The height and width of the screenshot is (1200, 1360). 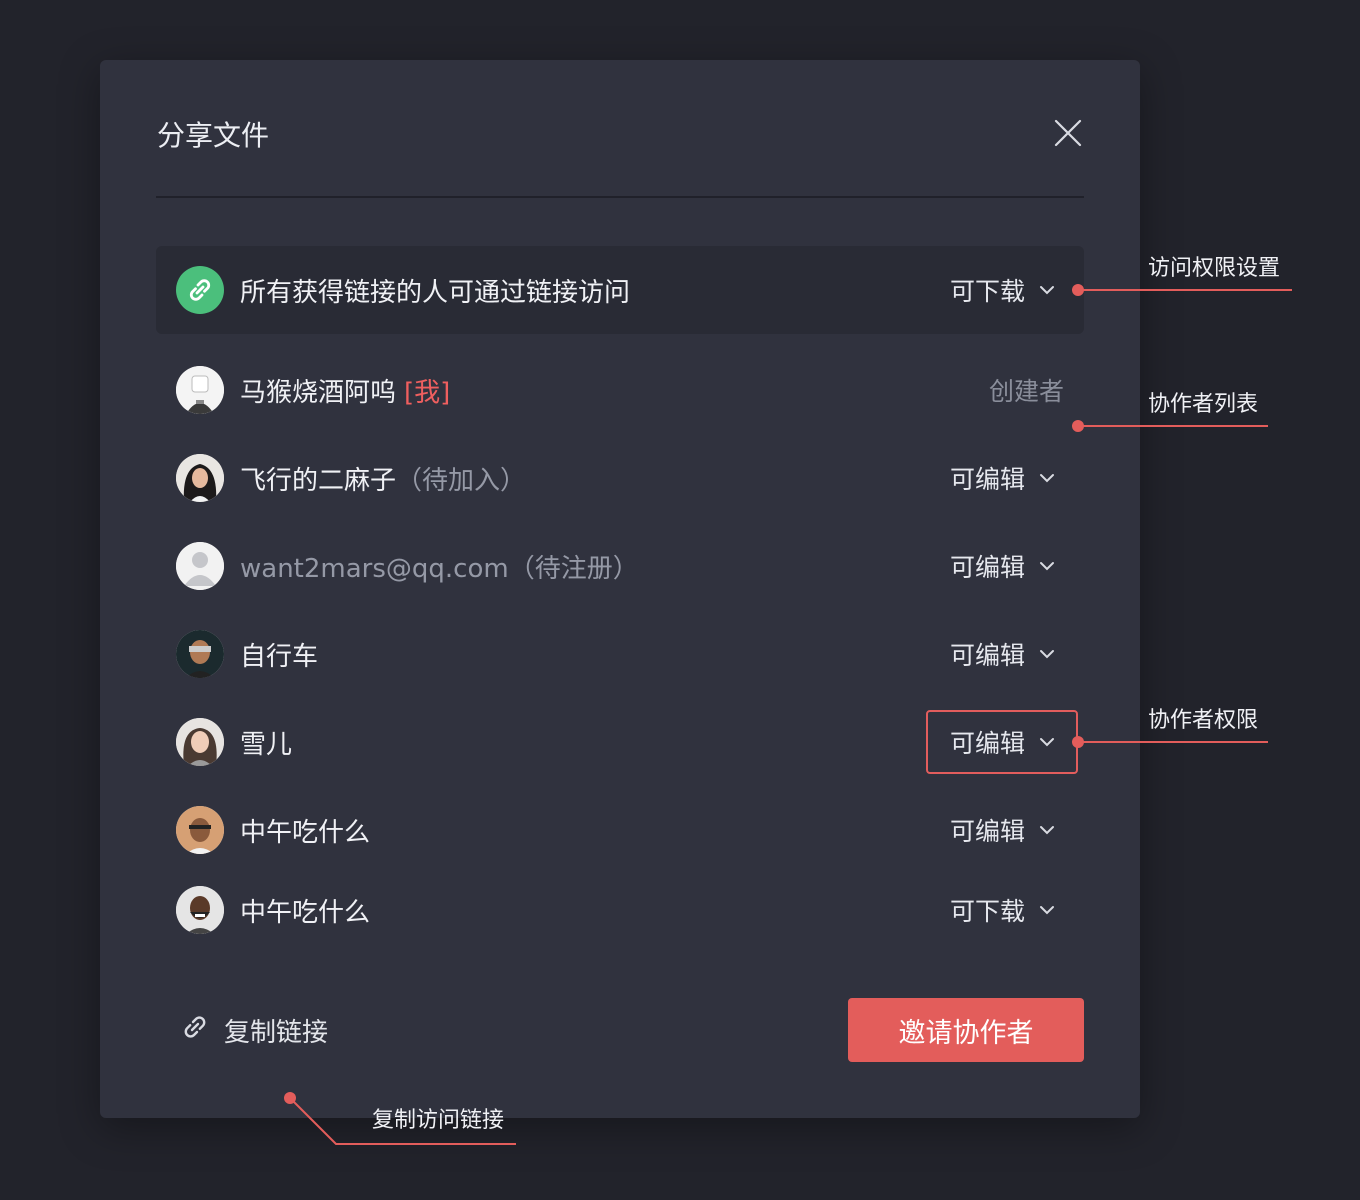 I want to click on dialog-title: 分享文件, so click(x=213, y=135).